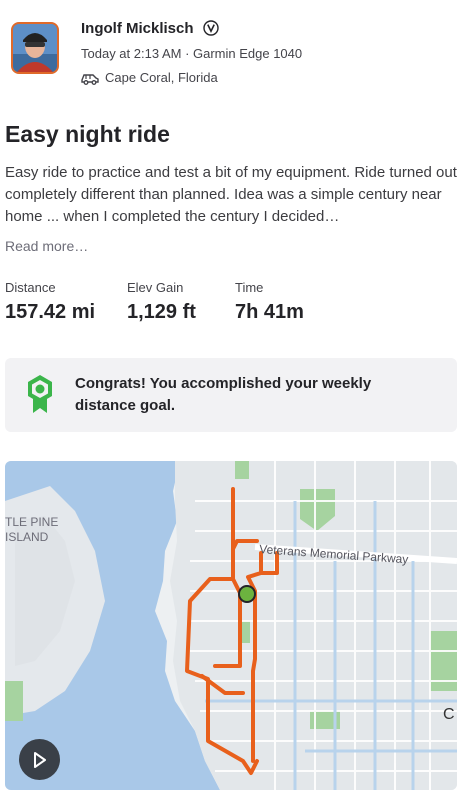 The height and width of the screenshot is (799, 464). What do you see at coordinates (40, 394) in the screenshot?
I see `badge-icon` at bounding box center [40, 394].